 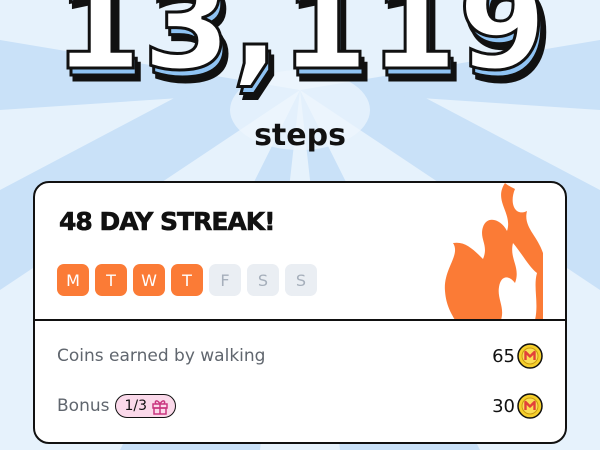 I want to click on streak-day-4: T, so click(x=187, y=280).